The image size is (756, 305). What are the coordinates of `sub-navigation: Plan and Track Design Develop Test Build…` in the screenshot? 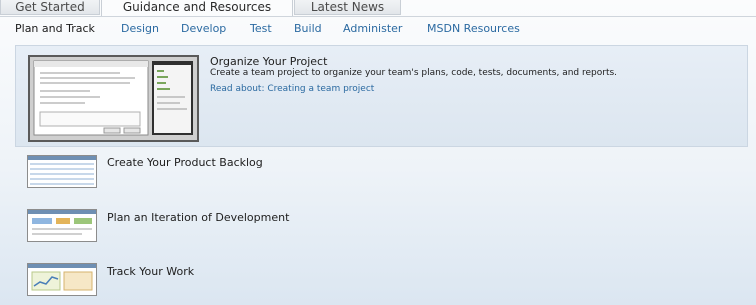 It's located at (378, 30).